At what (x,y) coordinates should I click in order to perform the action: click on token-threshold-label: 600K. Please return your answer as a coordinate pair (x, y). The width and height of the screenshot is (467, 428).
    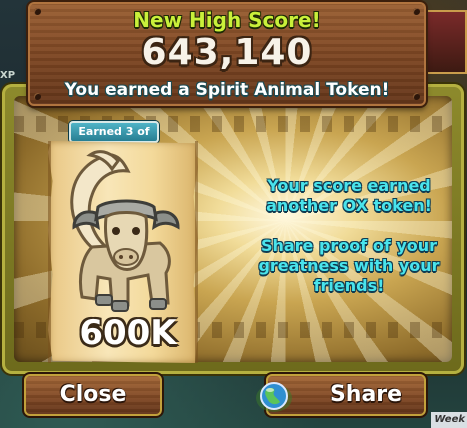
    Looking at the image, I should click on (128, 333).